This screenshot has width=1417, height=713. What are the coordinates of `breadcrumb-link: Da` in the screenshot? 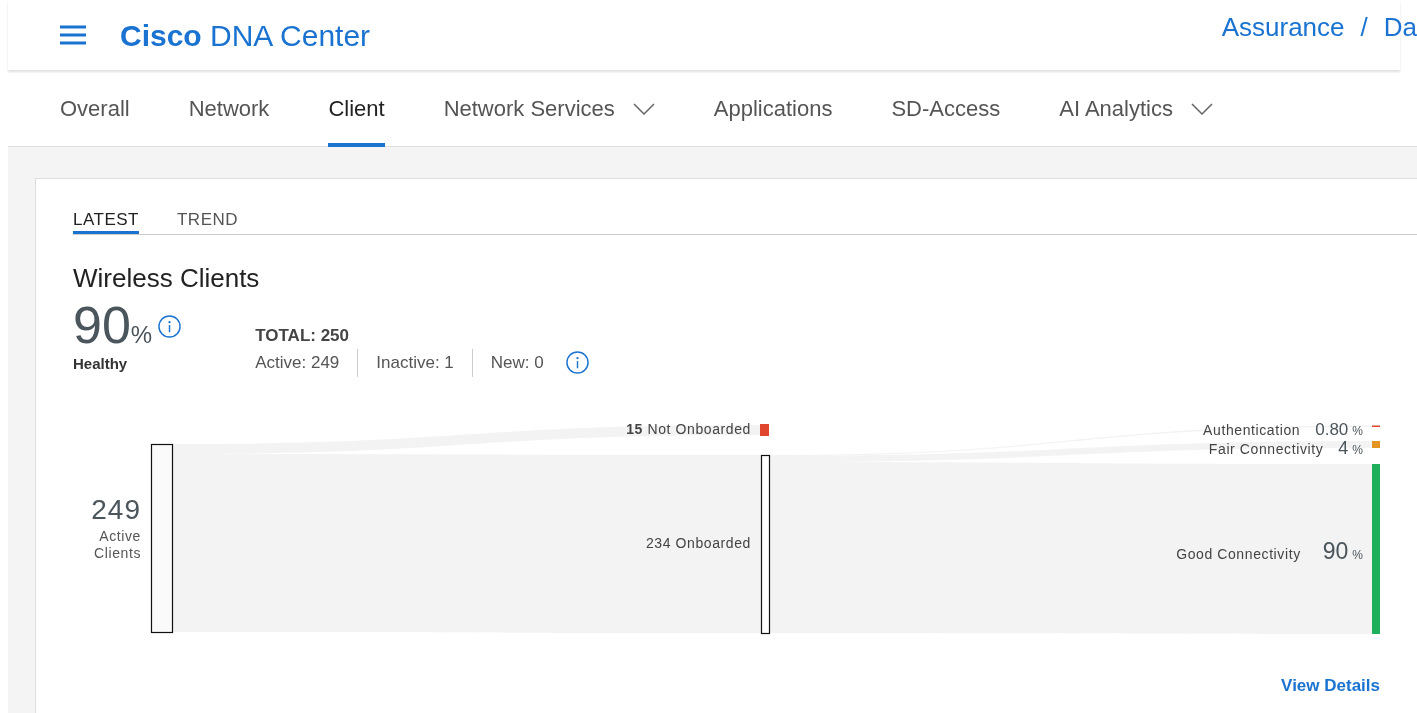 It's located at (1400, 27).